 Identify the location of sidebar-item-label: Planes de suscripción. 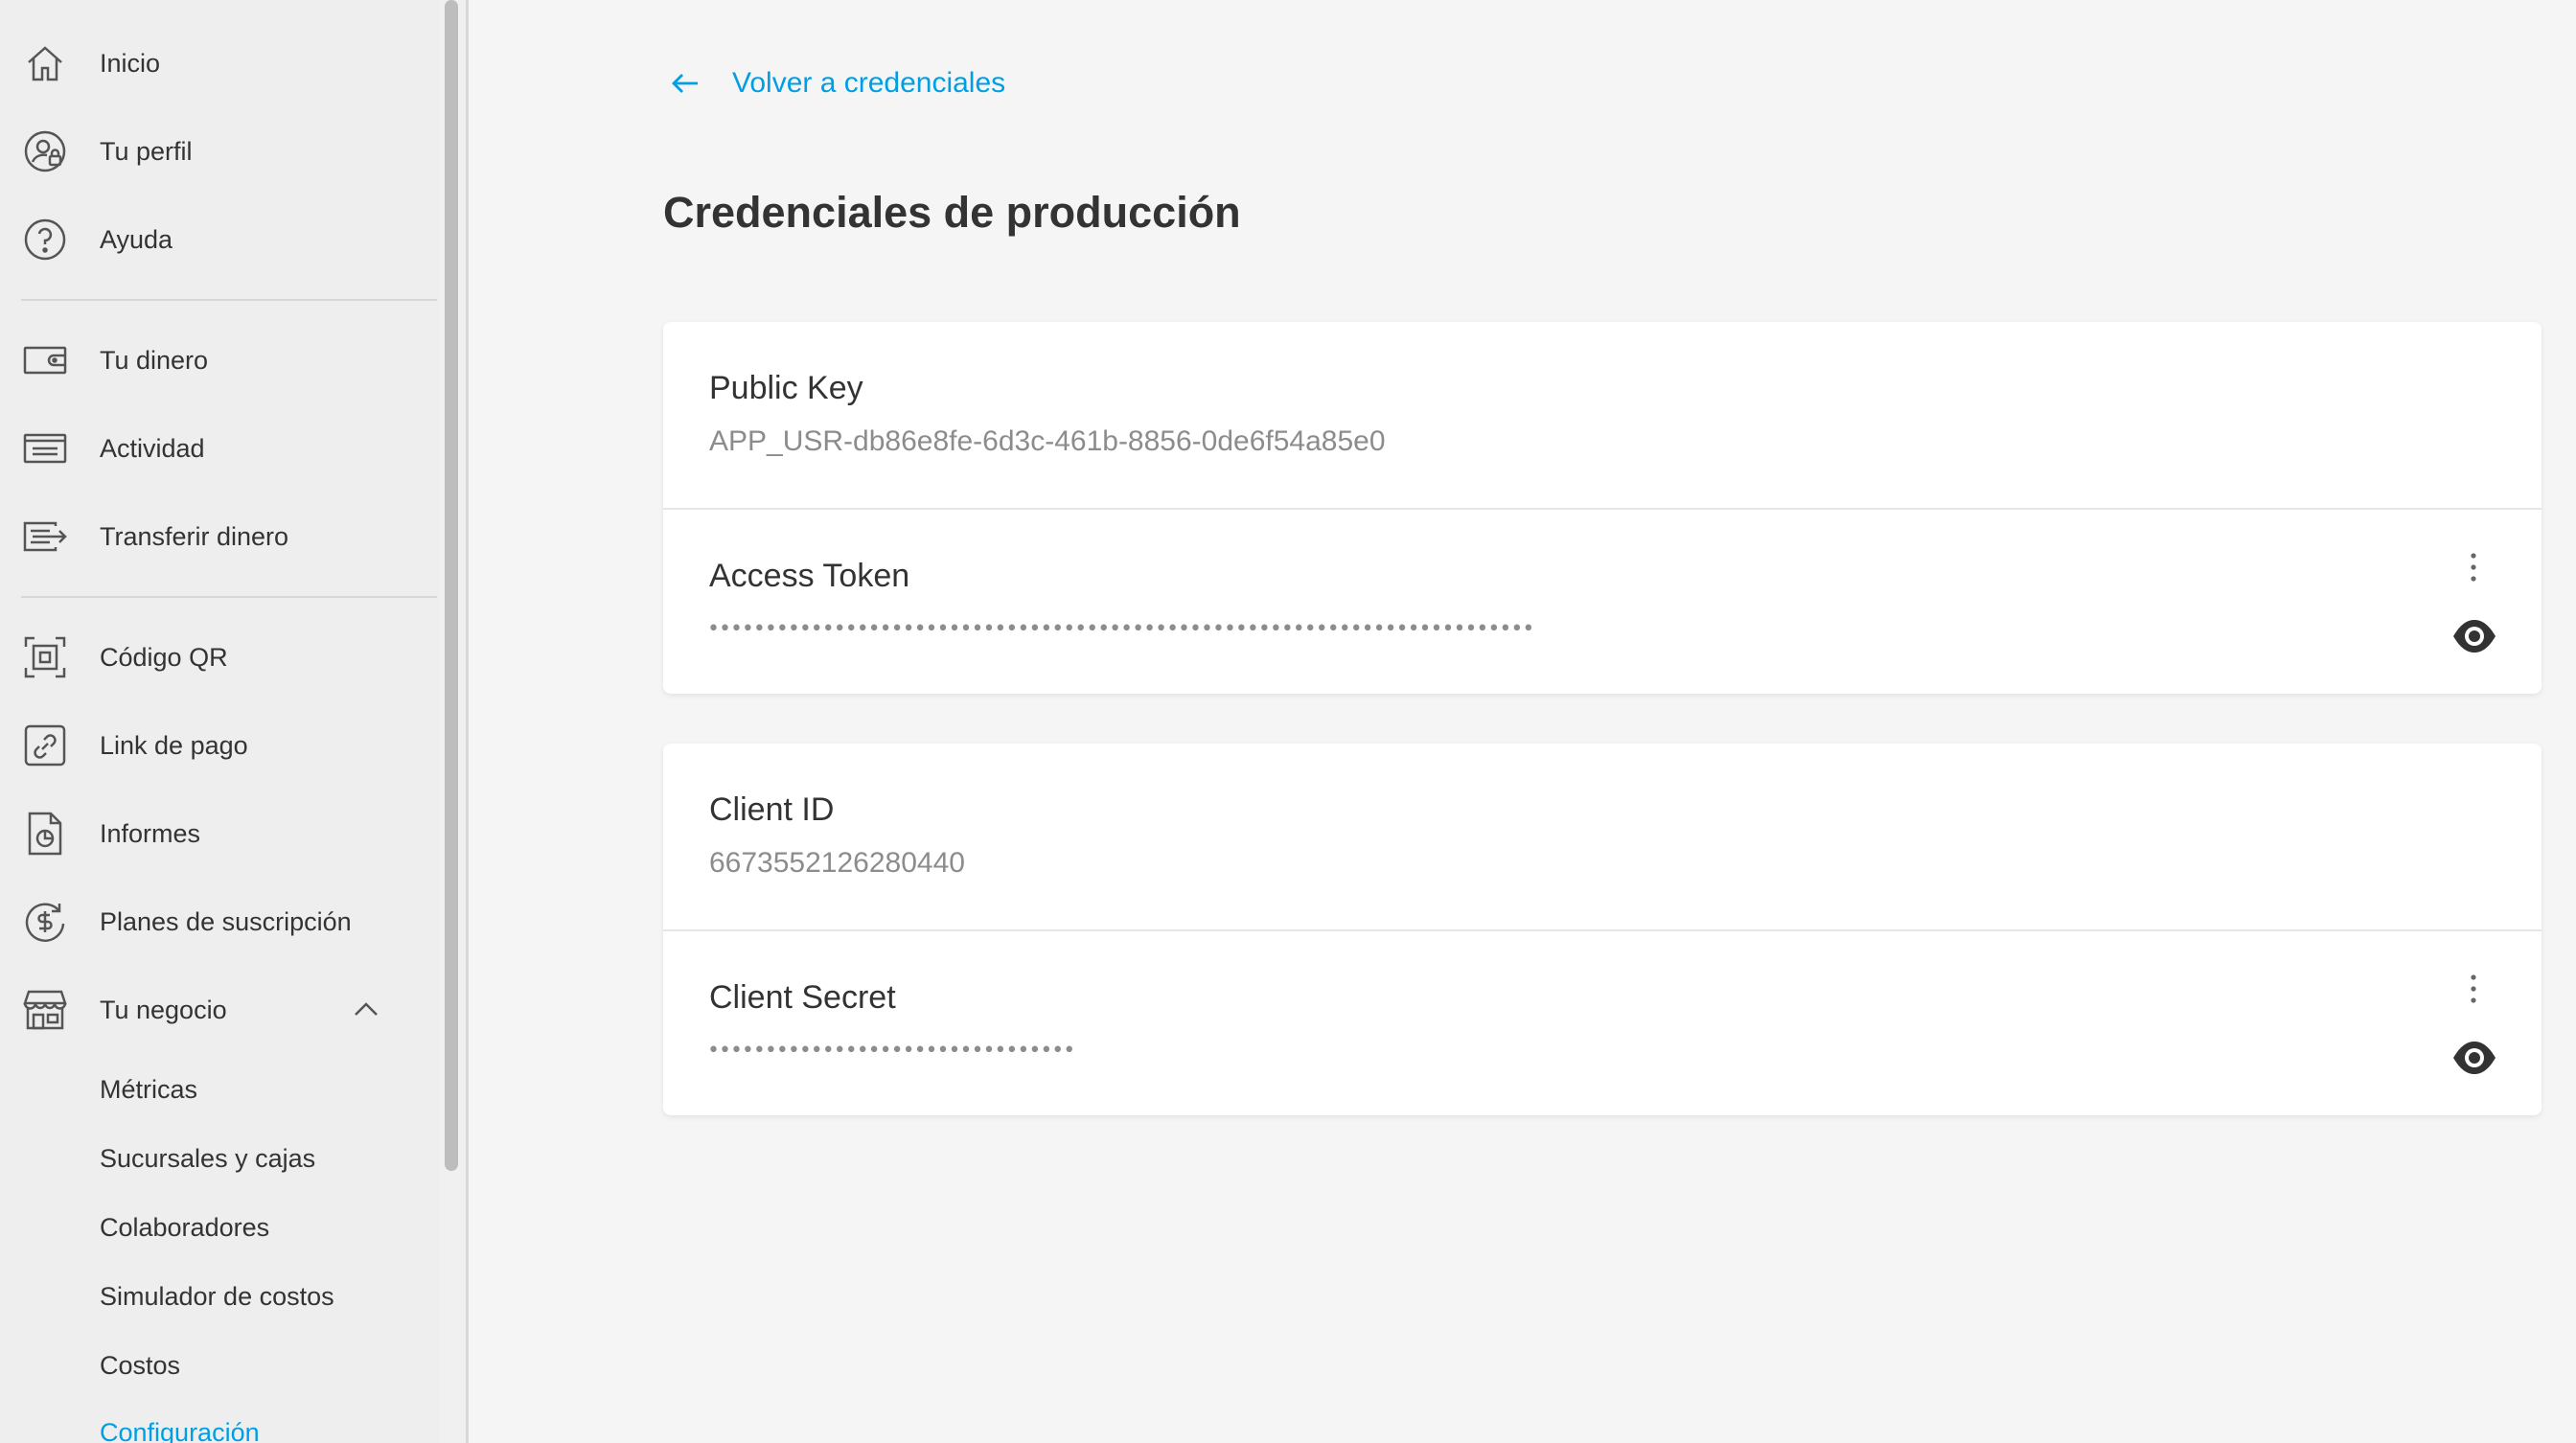
(226, 921).